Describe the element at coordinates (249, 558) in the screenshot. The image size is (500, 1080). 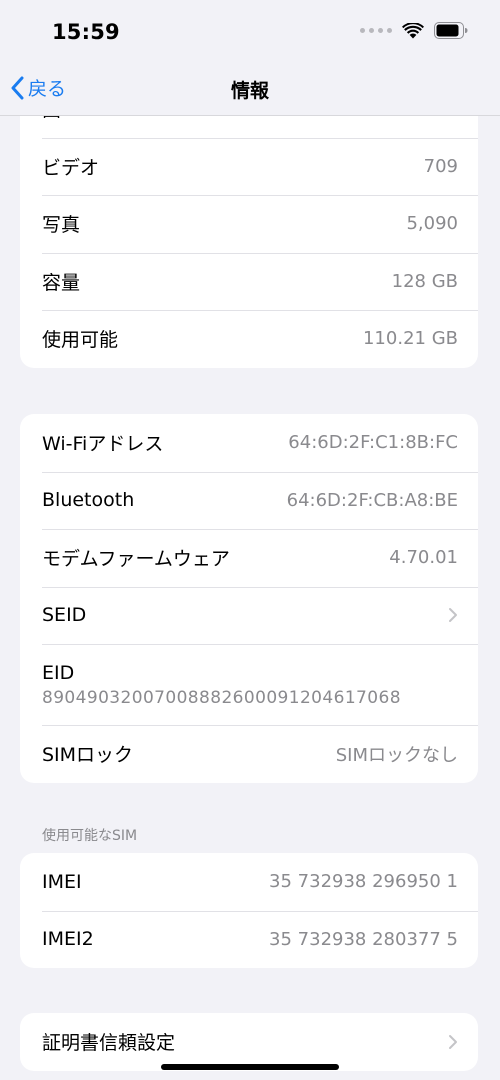
I see `list-item-modem-firmware: モデムファームウェア 4.70.01` at that location.